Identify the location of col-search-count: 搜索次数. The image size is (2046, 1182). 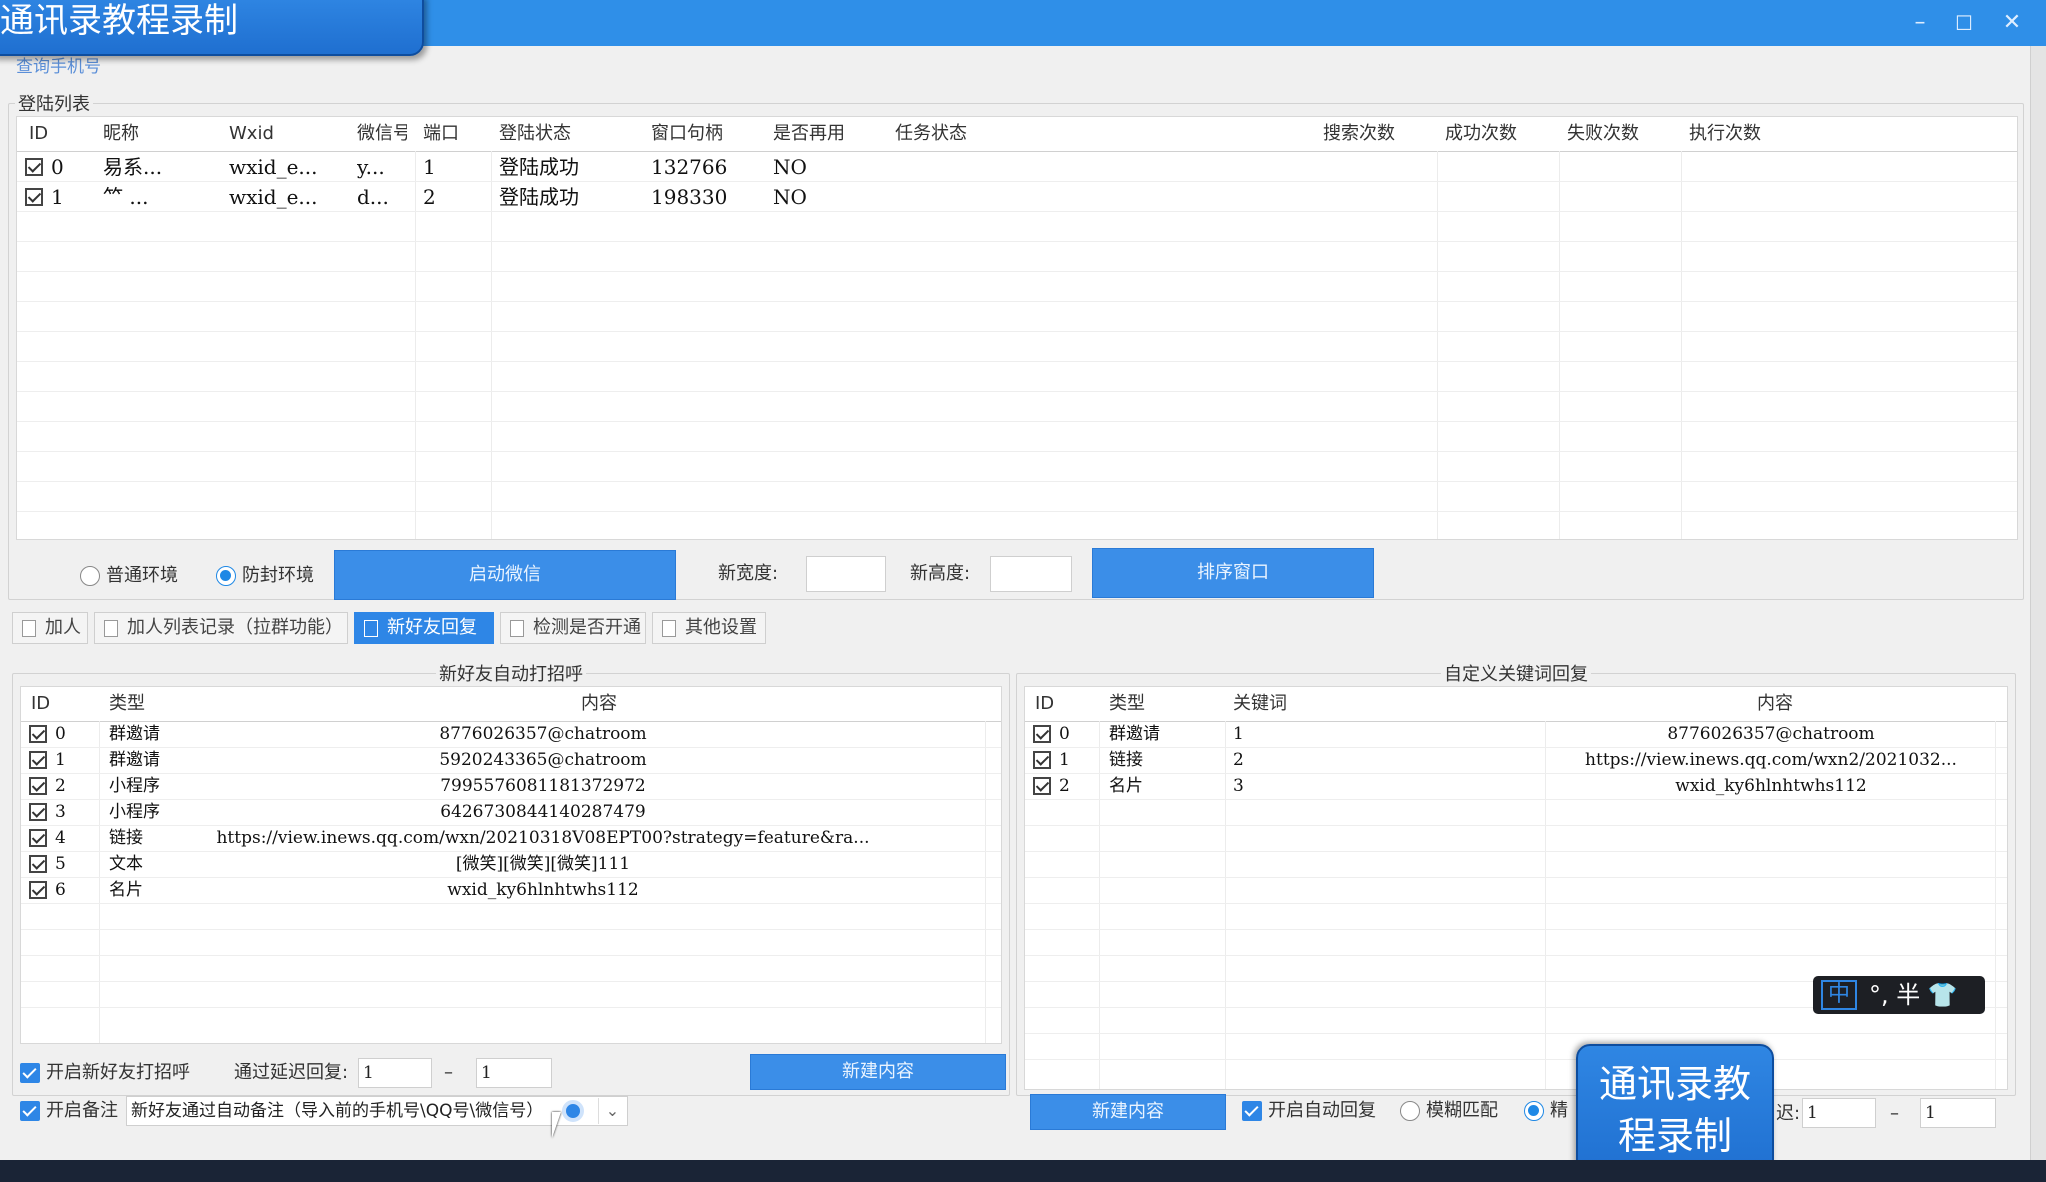
(1359, 133).